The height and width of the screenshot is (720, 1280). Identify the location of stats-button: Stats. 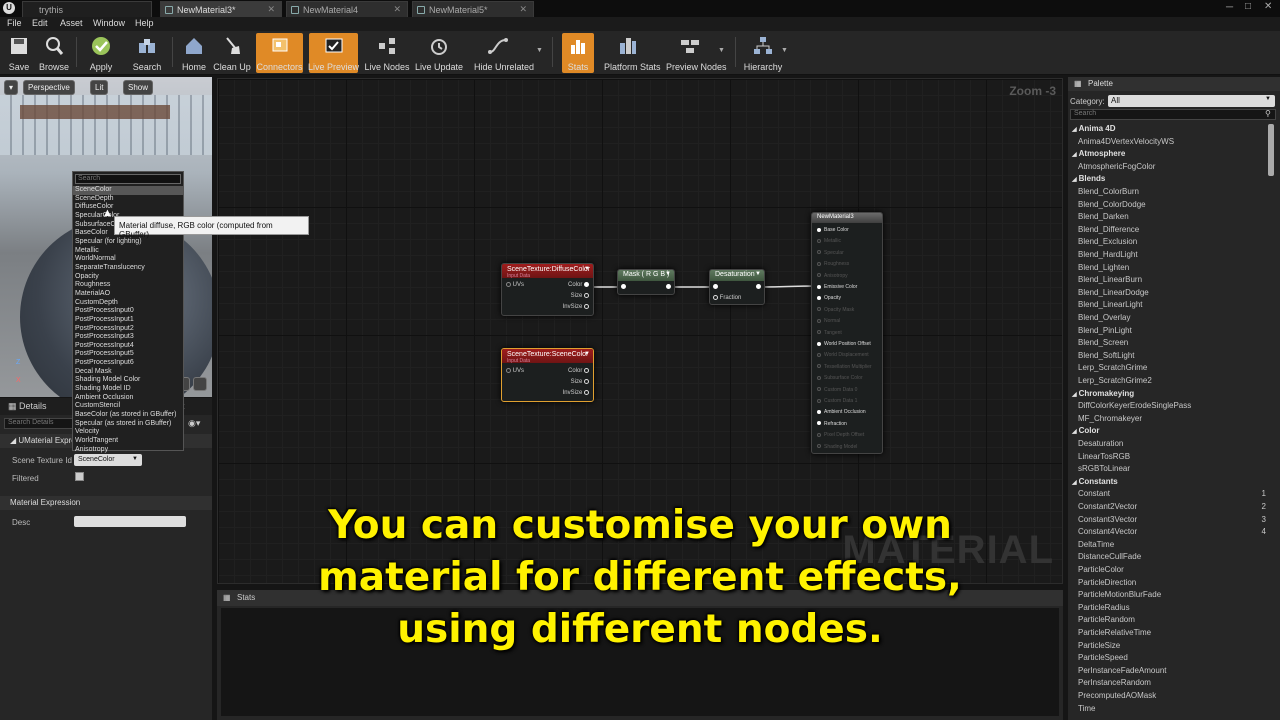
(578, 53).